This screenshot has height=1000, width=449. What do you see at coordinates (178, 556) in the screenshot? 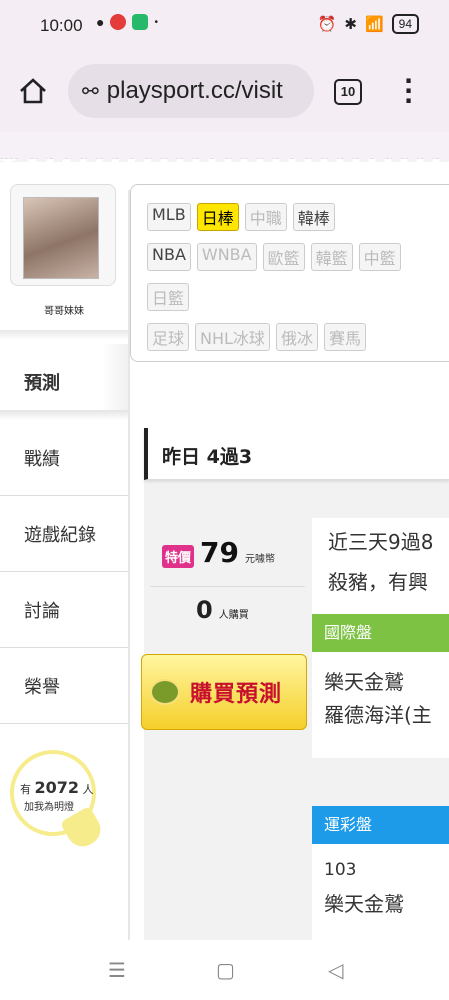
I see `special-price-badge: 特價` at bounding box center [178, 556].